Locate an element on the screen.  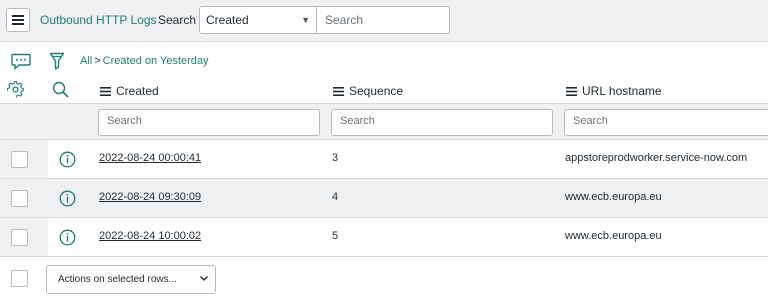
search-field-value: Created is located at coordinates (227, 20).